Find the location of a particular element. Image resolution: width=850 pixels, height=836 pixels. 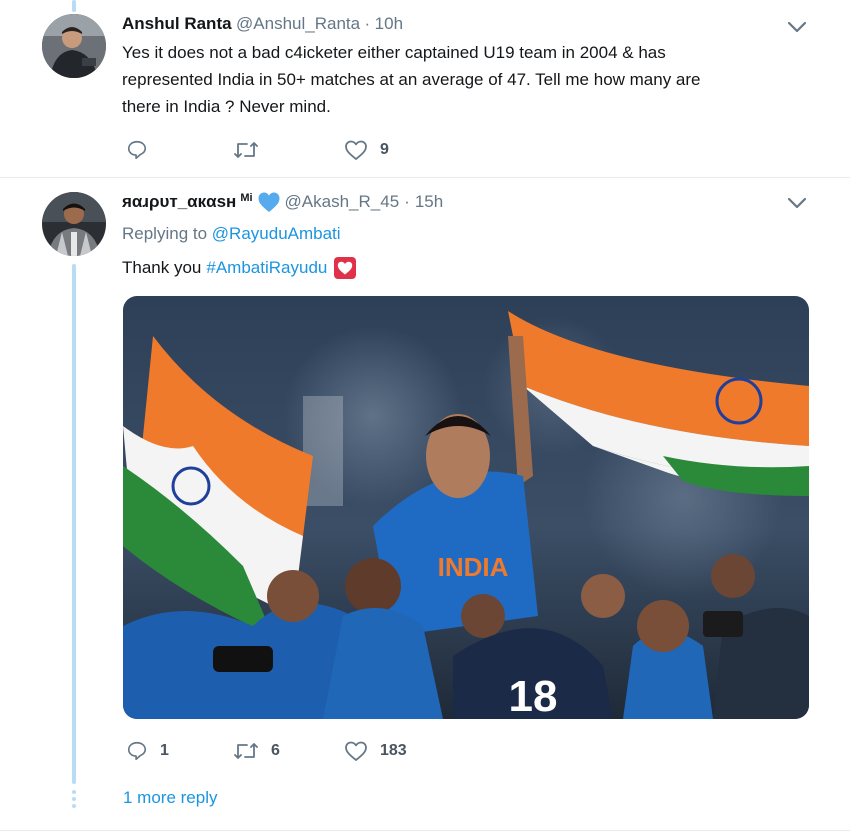

replying-prefix: Replying to is located at coordinates (165, 233).